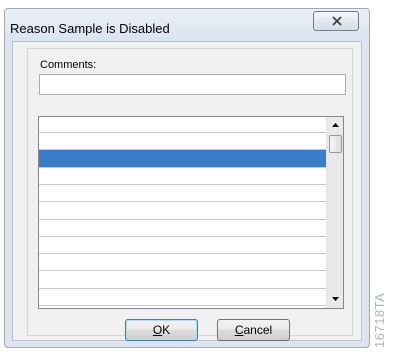 The width and height of the screenshot is (393, 358). I want to click on ok-button: OK, so click(161, 330).